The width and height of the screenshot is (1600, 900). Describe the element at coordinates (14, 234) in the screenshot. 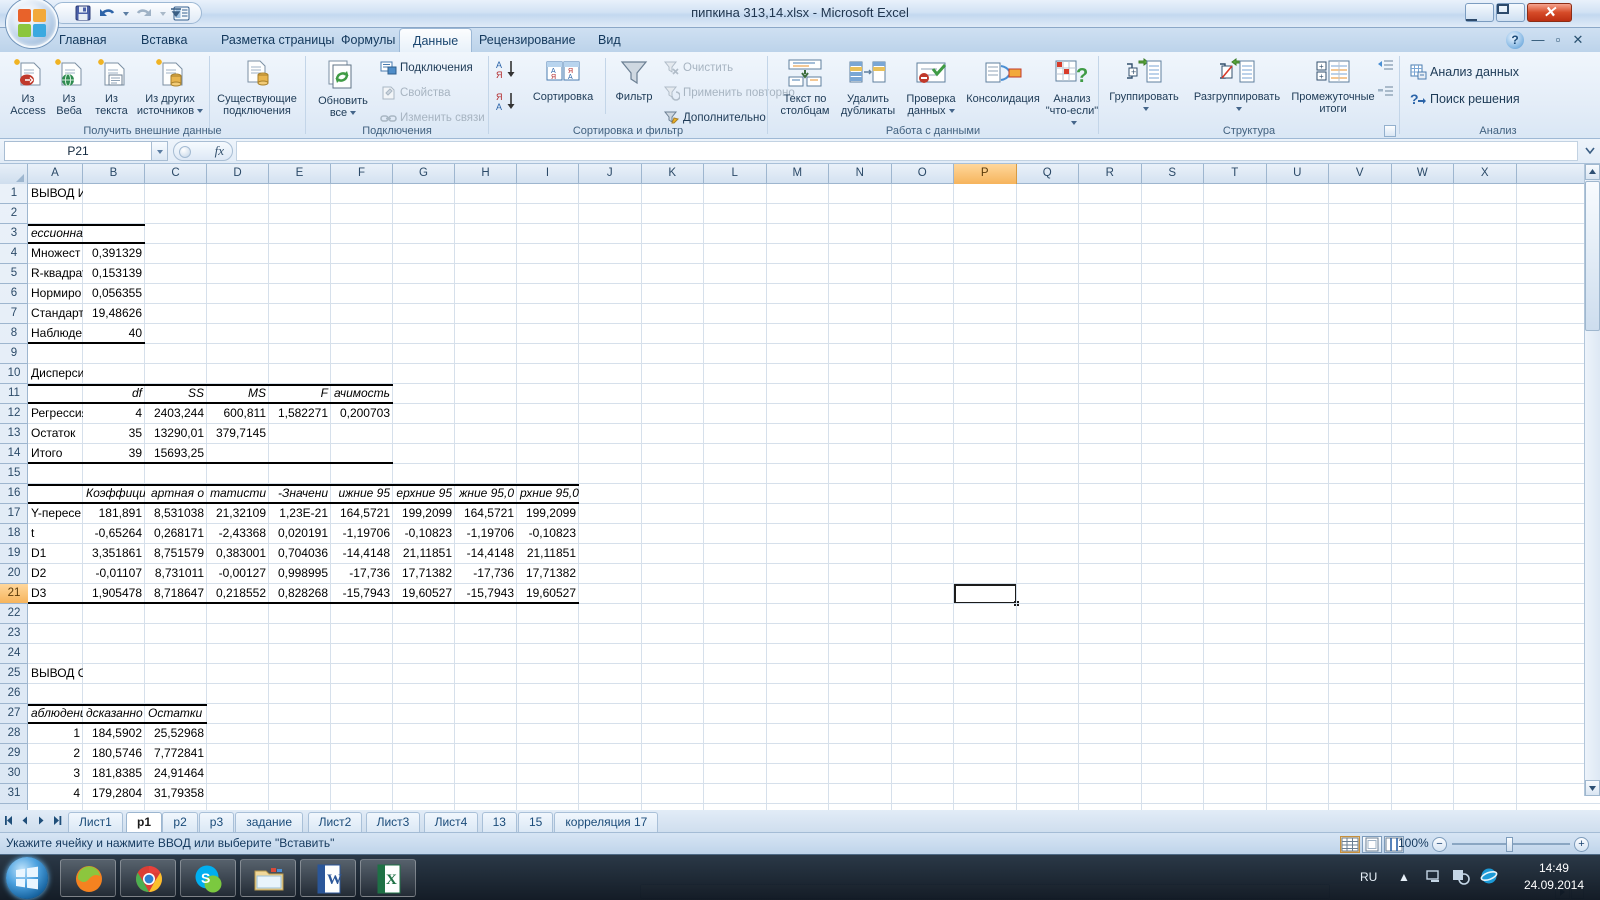

I see `row-header-3: 3` at that location.